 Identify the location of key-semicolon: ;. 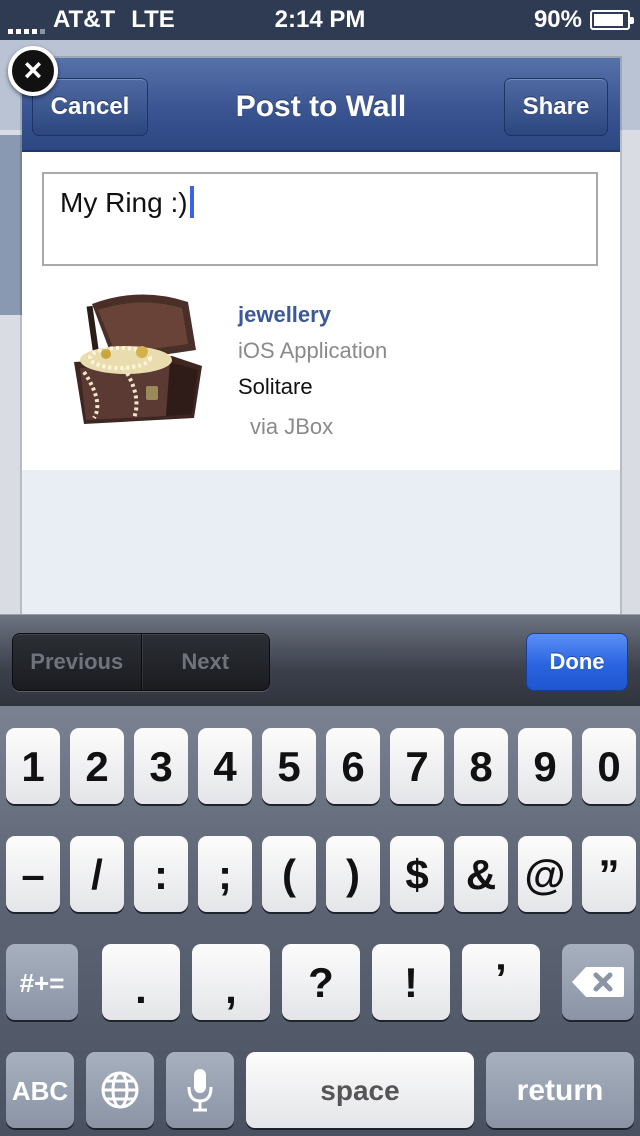
(225, 874).